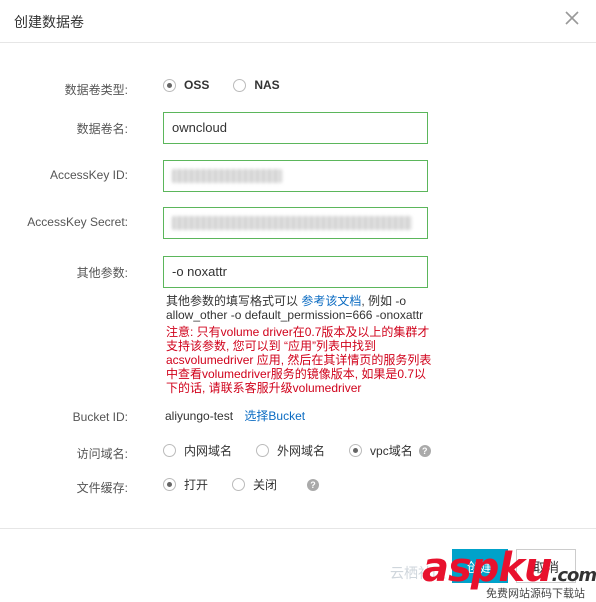 This screenshot has width=596, height=602. Describe the element at coordinates (391, 451) in the screenshot. I see `radio-vpc-label: vpc域名` at that location.